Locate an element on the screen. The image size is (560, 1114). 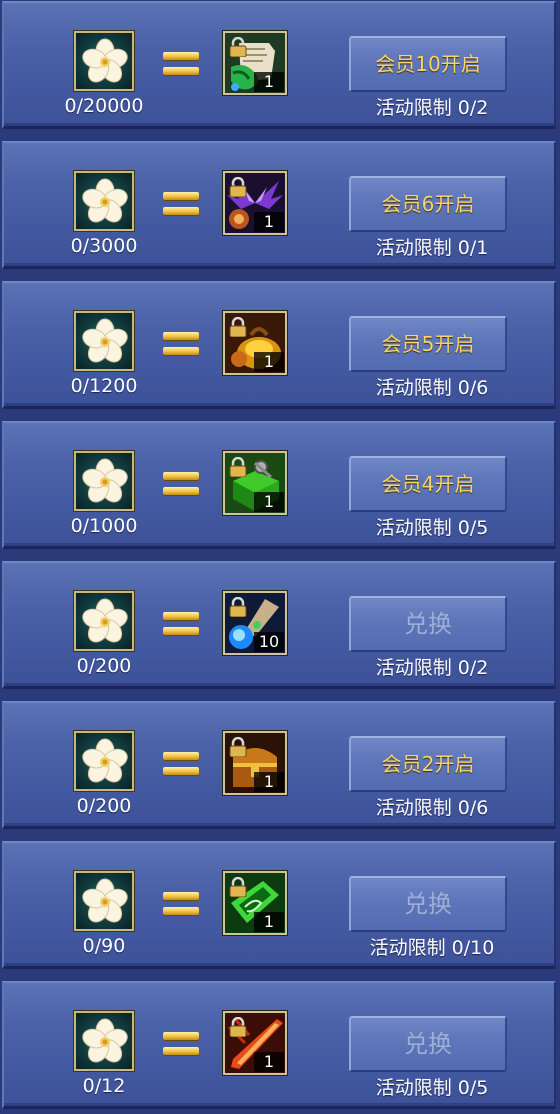
cost-count: 0/1000 is located at coordinates (104, 526).